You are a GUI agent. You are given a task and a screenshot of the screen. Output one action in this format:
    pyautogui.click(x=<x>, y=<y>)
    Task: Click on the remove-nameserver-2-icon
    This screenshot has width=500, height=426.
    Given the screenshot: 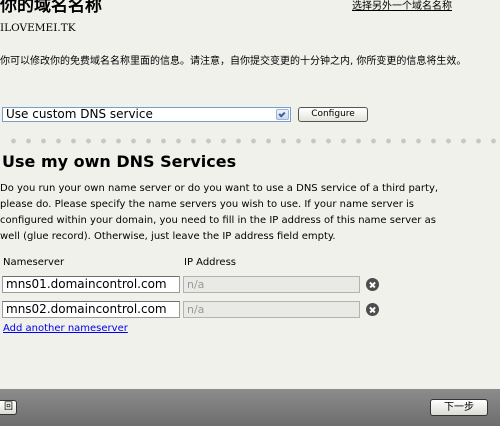 What is the action you would take?
    pyautogui.click(x=372, y=309)
    